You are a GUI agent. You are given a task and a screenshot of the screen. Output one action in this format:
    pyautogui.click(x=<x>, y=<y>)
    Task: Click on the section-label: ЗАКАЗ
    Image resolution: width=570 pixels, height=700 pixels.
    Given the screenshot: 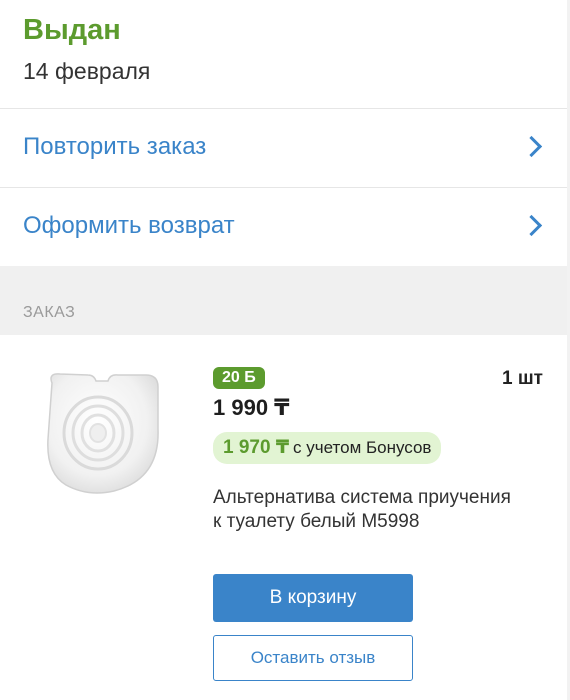 What is the action you would take?
    pyautogui.click(x=49, y=312)
    